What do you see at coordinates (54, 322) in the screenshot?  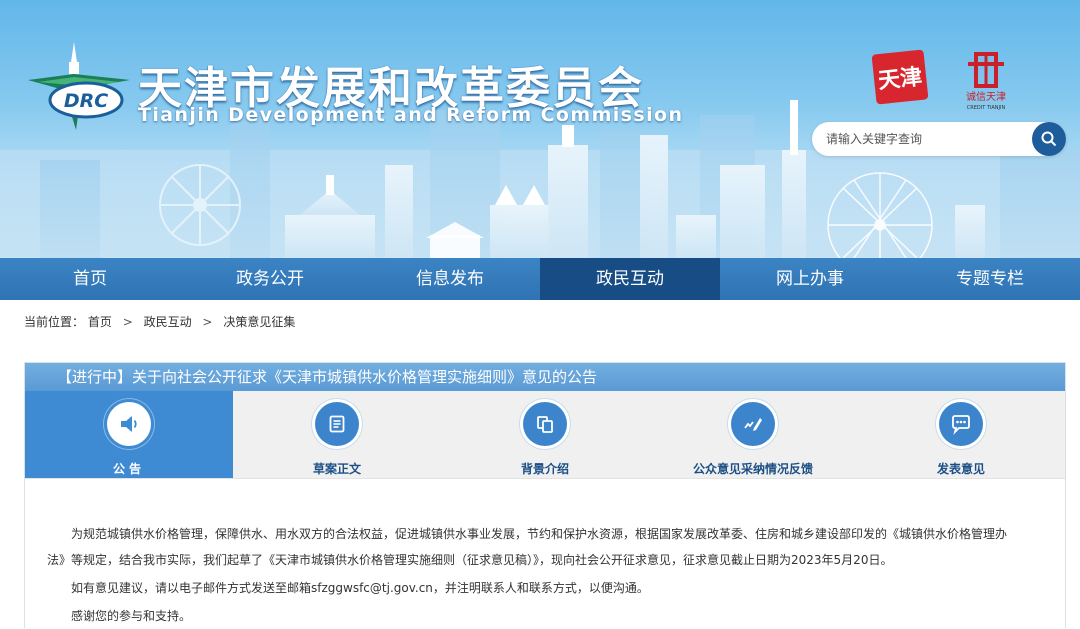 I see `breadcrumb-prefix: 当前位置：` at bounding box center [54, 322].